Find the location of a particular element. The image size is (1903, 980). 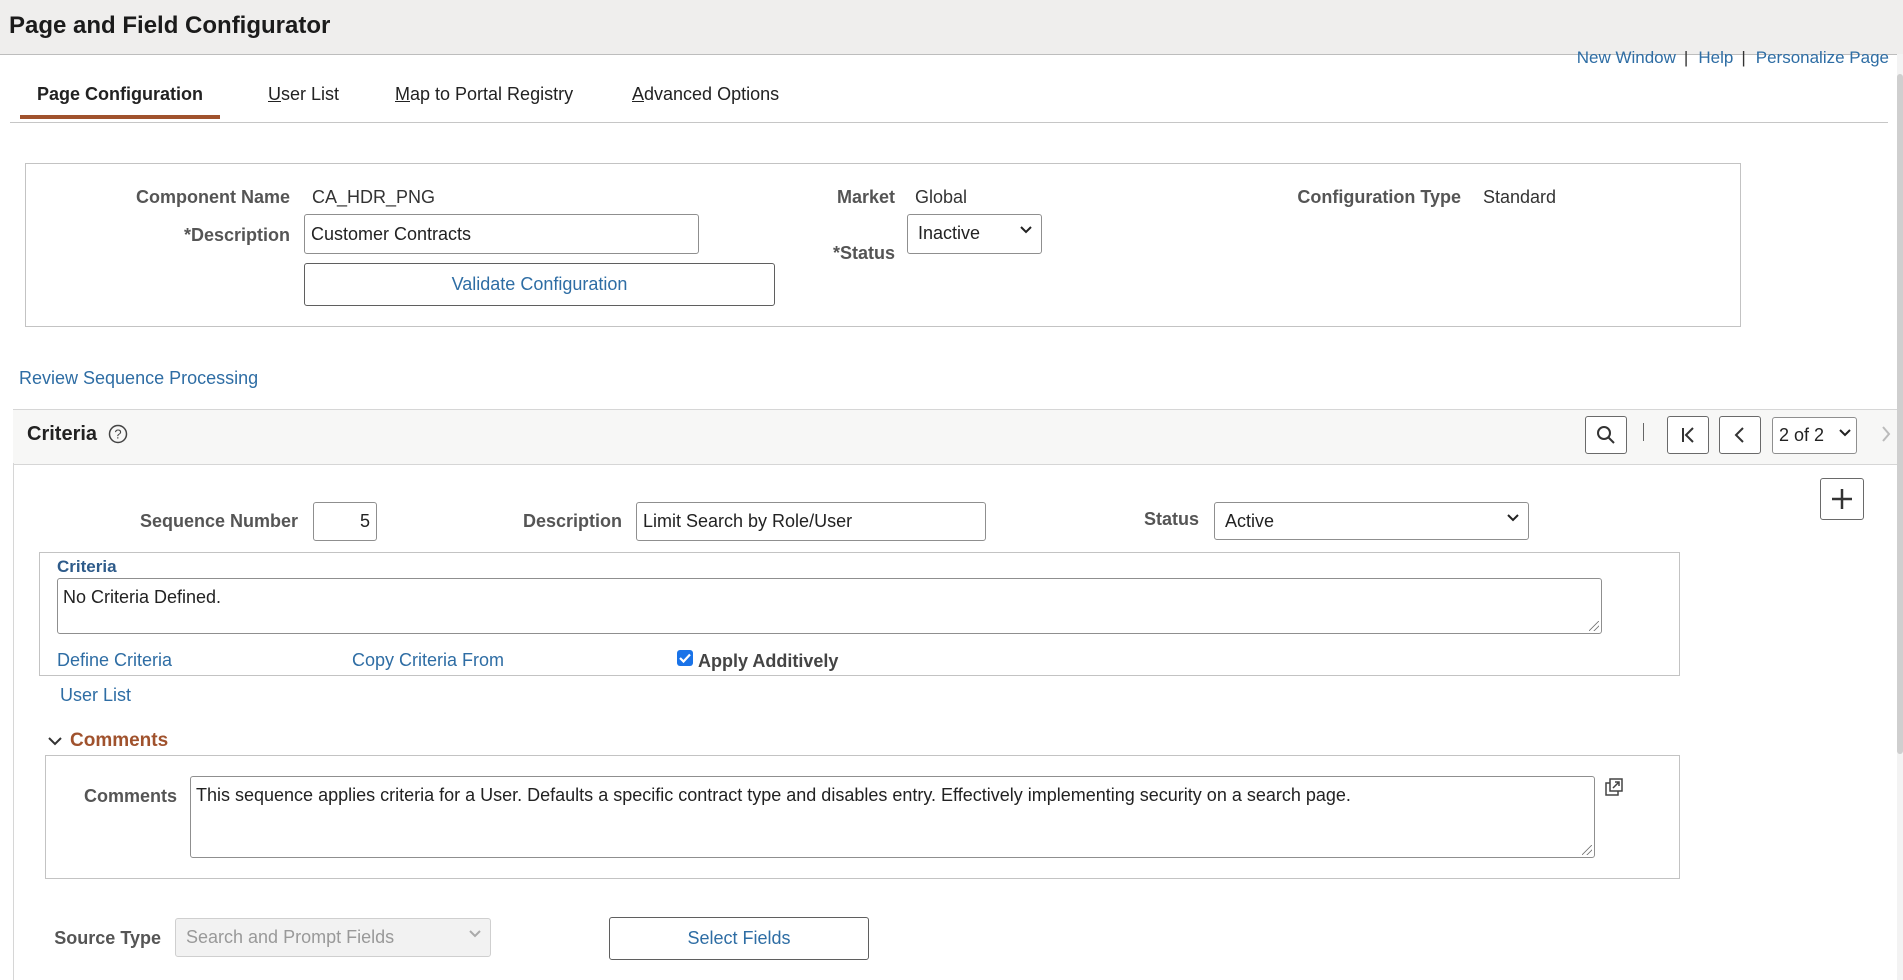

validate-configuration-button: Validate Configuration is located at coordinates (539, 284).